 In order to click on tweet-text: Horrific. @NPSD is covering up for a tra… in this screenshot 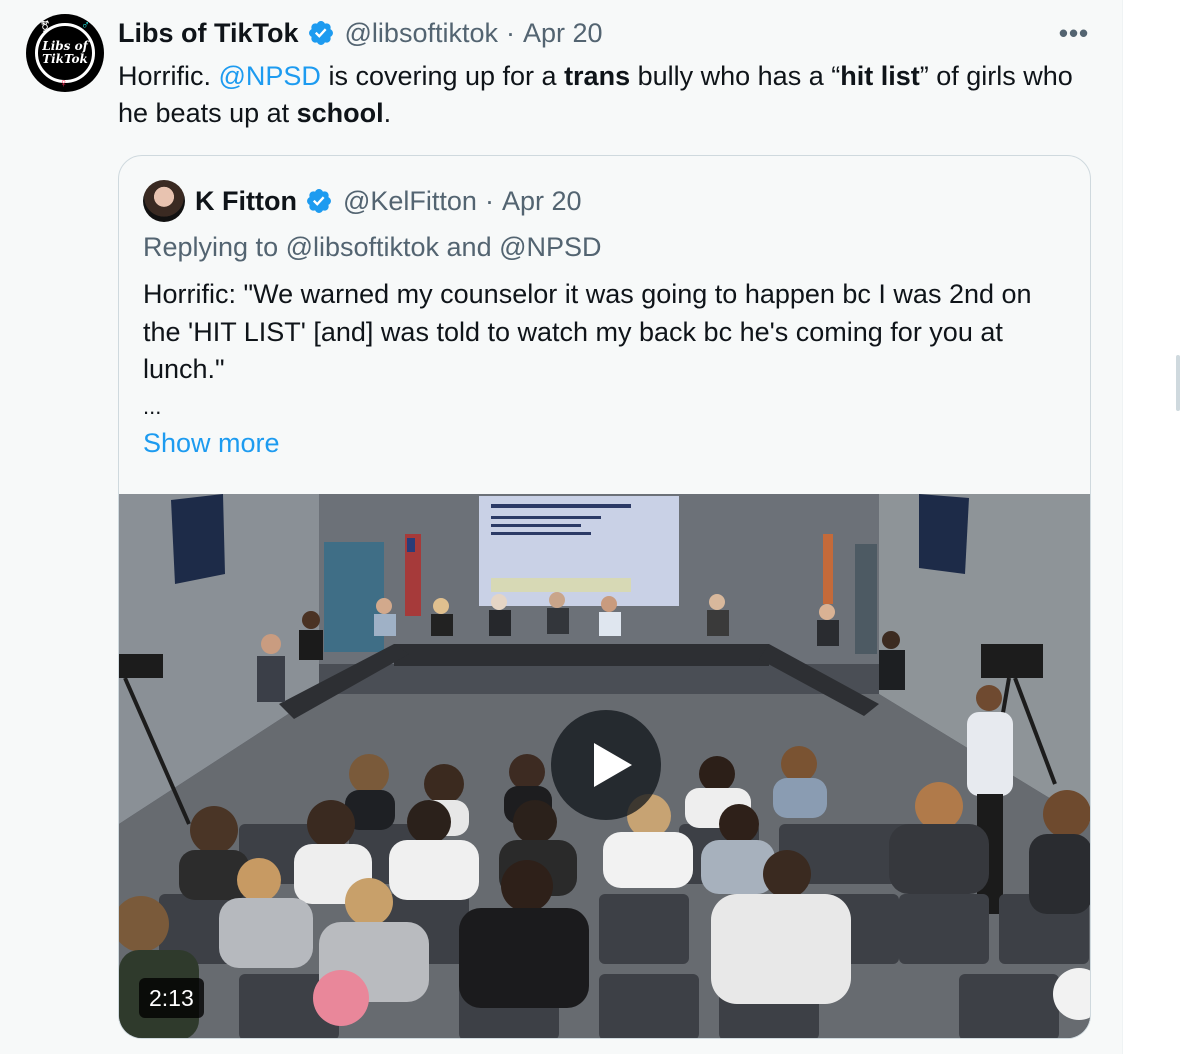, I will do `click(613, 95)`.